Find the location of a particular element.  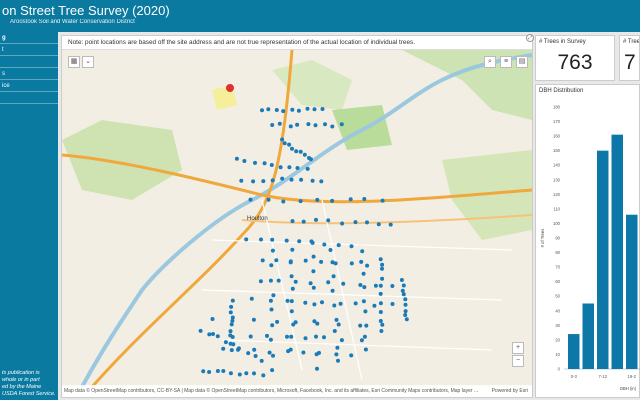

sidebar-item-1: t is located at coordinates (29, 50).